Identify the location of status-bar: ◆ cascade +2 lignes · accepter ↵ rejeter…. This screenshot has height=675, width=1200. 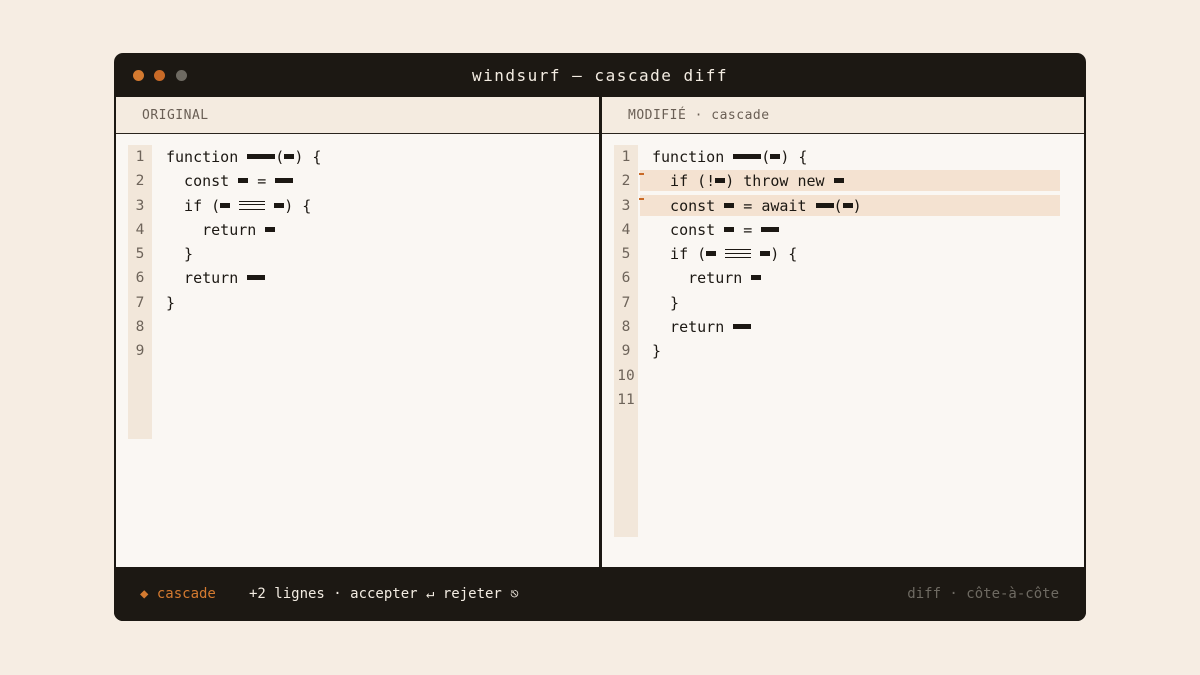
(600, 594).